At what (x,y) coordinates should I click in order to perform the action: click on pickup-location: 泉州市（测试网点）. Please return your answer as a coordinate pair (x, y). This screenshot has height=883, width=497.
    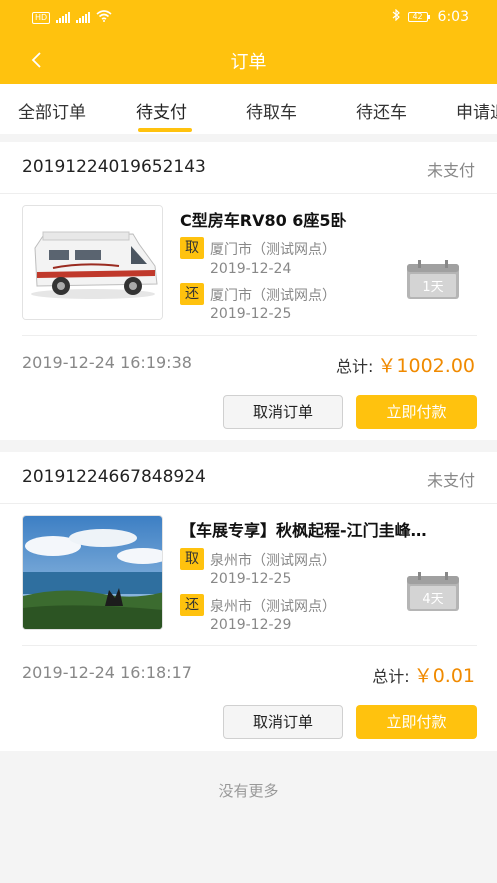
    Looking at the image, I should click on (273, 561).